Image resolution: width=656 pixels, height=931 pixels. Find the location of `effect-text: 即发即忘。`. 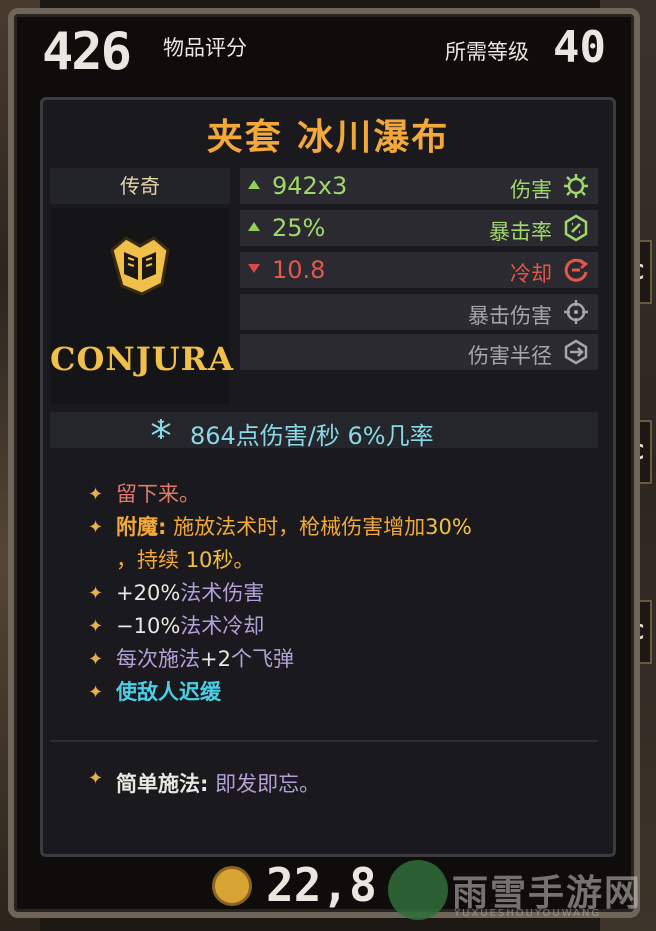

effect-text: 即发即忘。 is located at coordinates (268, 784).